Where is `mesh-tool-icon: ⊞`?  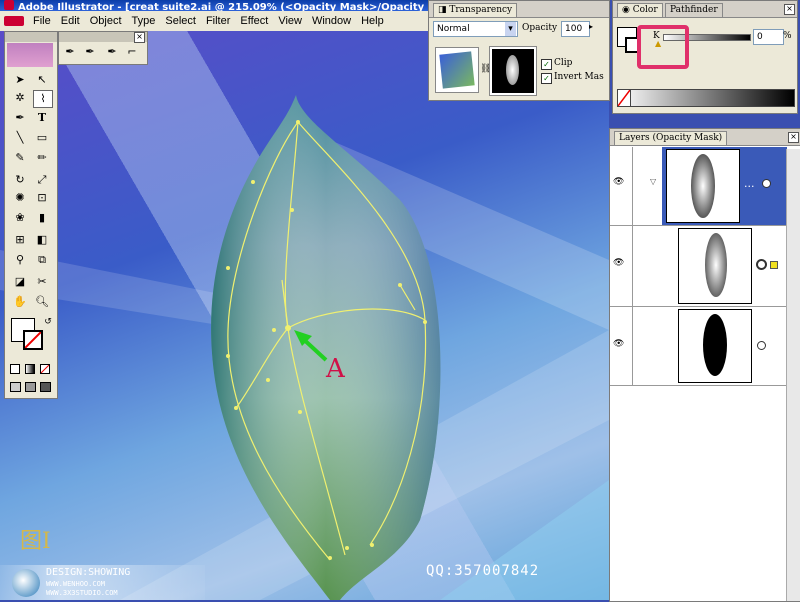
mesh-tool-icon: ⊞ is located at coordinates (20, 240).